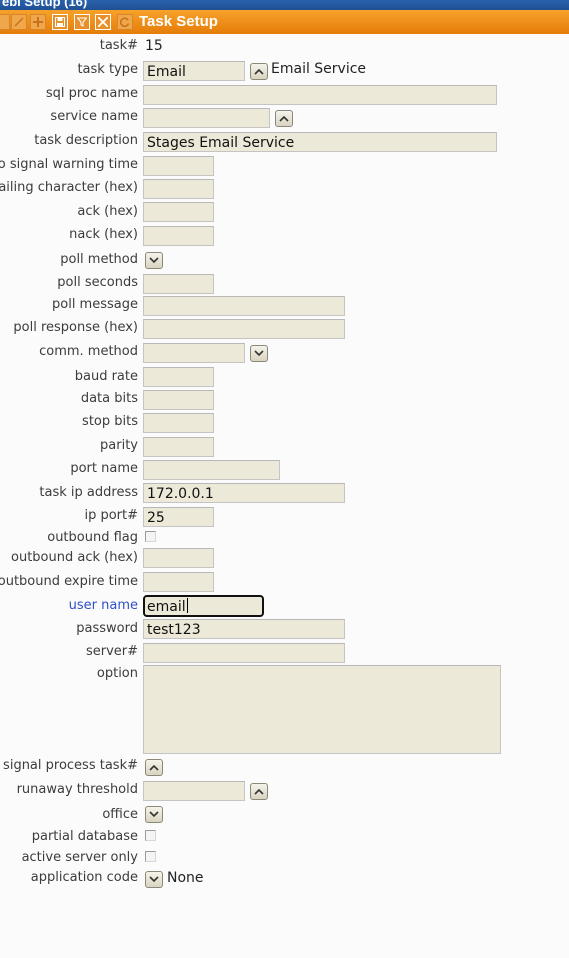  I want to click on server-number-field, so click(244, 653).